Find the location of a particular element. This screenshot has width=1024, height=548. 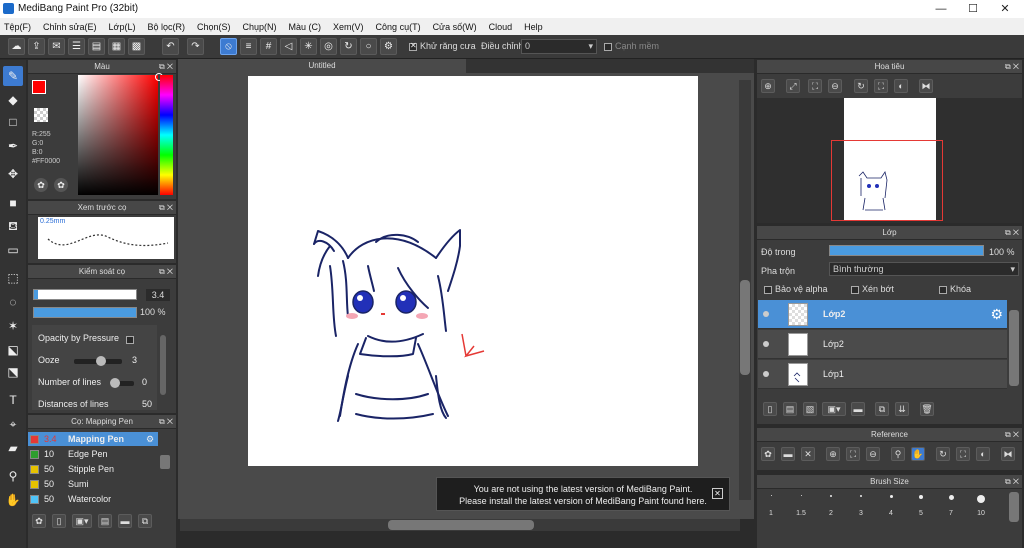

reference-zoom-out-icon: ⊖ is located at coordinates (873, 454).